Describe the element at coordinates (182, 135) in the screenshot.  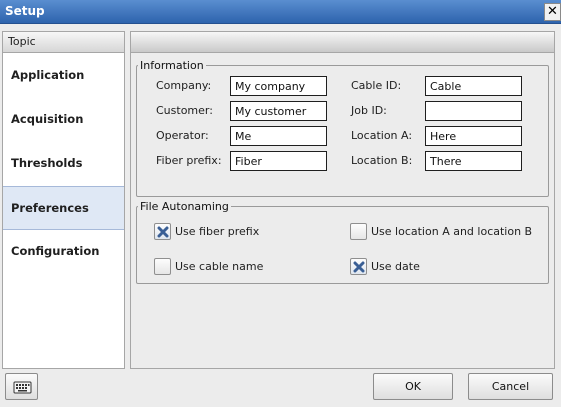
I see `operator-label: Operator:` at that location.